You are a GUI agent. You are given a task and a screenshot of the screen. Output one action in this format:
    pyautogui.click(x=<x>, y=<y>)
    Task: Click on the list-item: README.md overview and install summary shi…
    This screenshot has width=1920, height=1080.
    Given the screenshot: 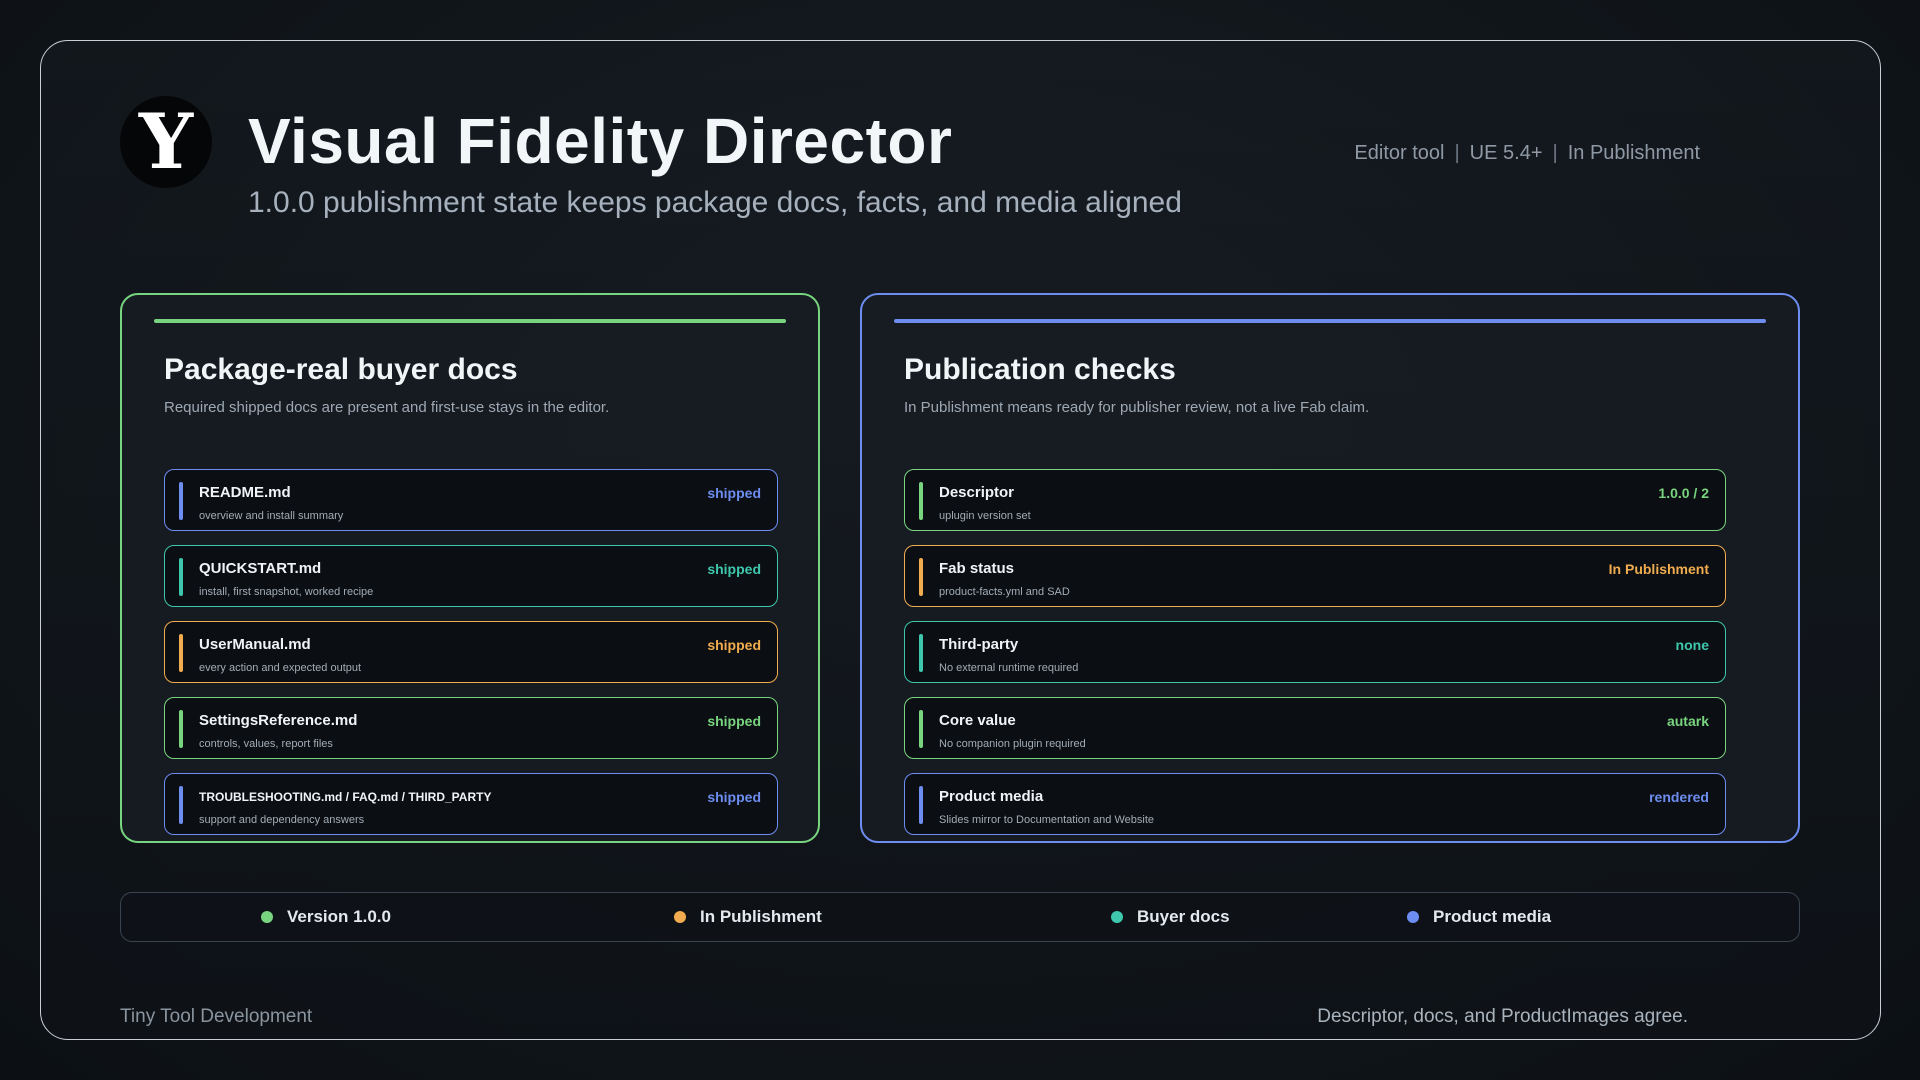 What is the action you would take?
    pyautogui.click(x=471, y=500)
    